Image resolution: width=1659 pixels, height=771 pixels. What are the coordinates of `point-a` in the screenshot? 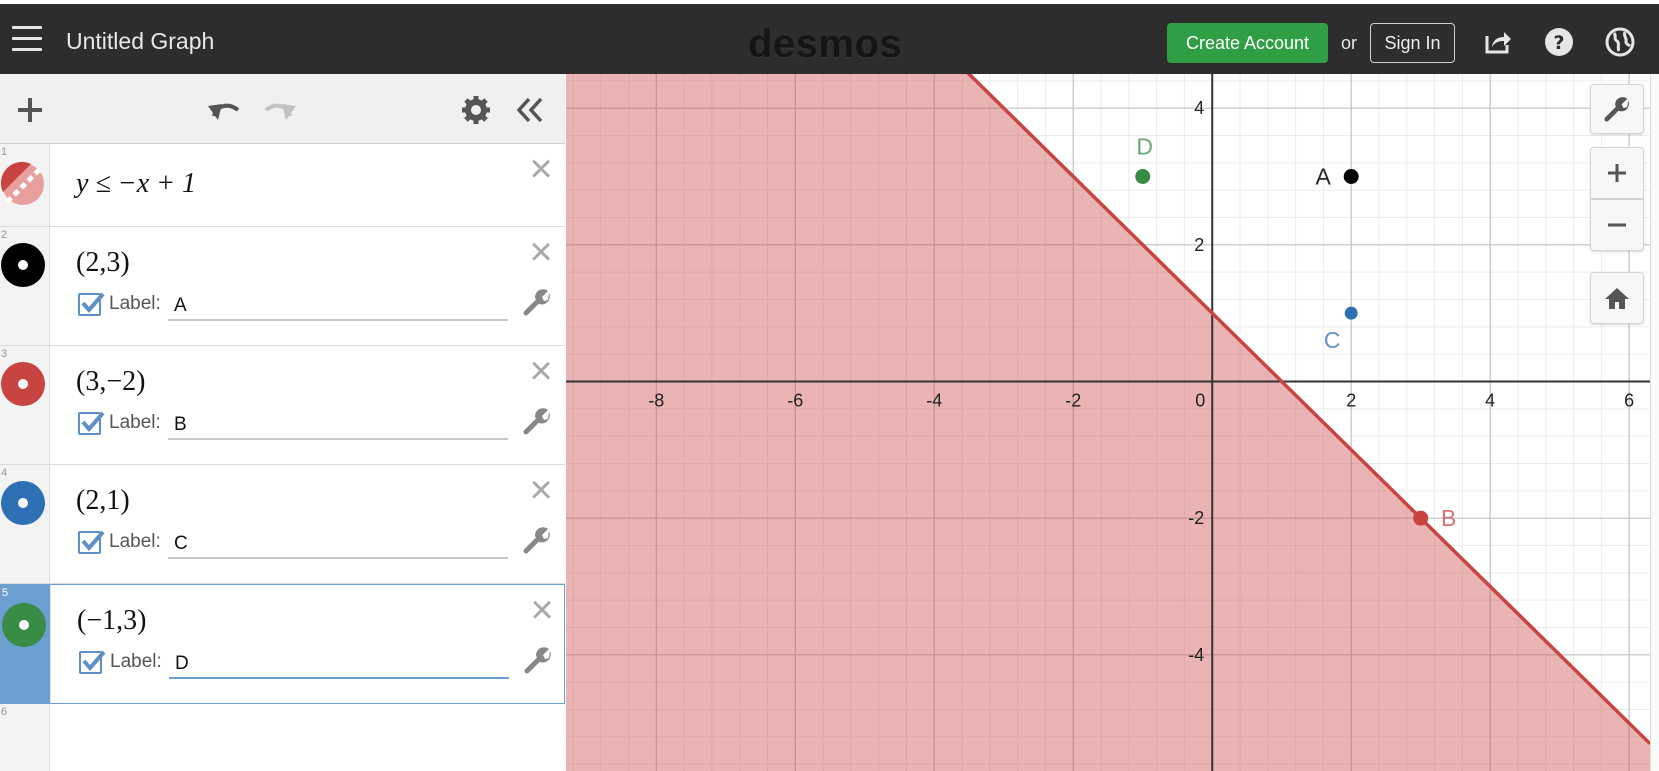 It's located at (1351, 176).